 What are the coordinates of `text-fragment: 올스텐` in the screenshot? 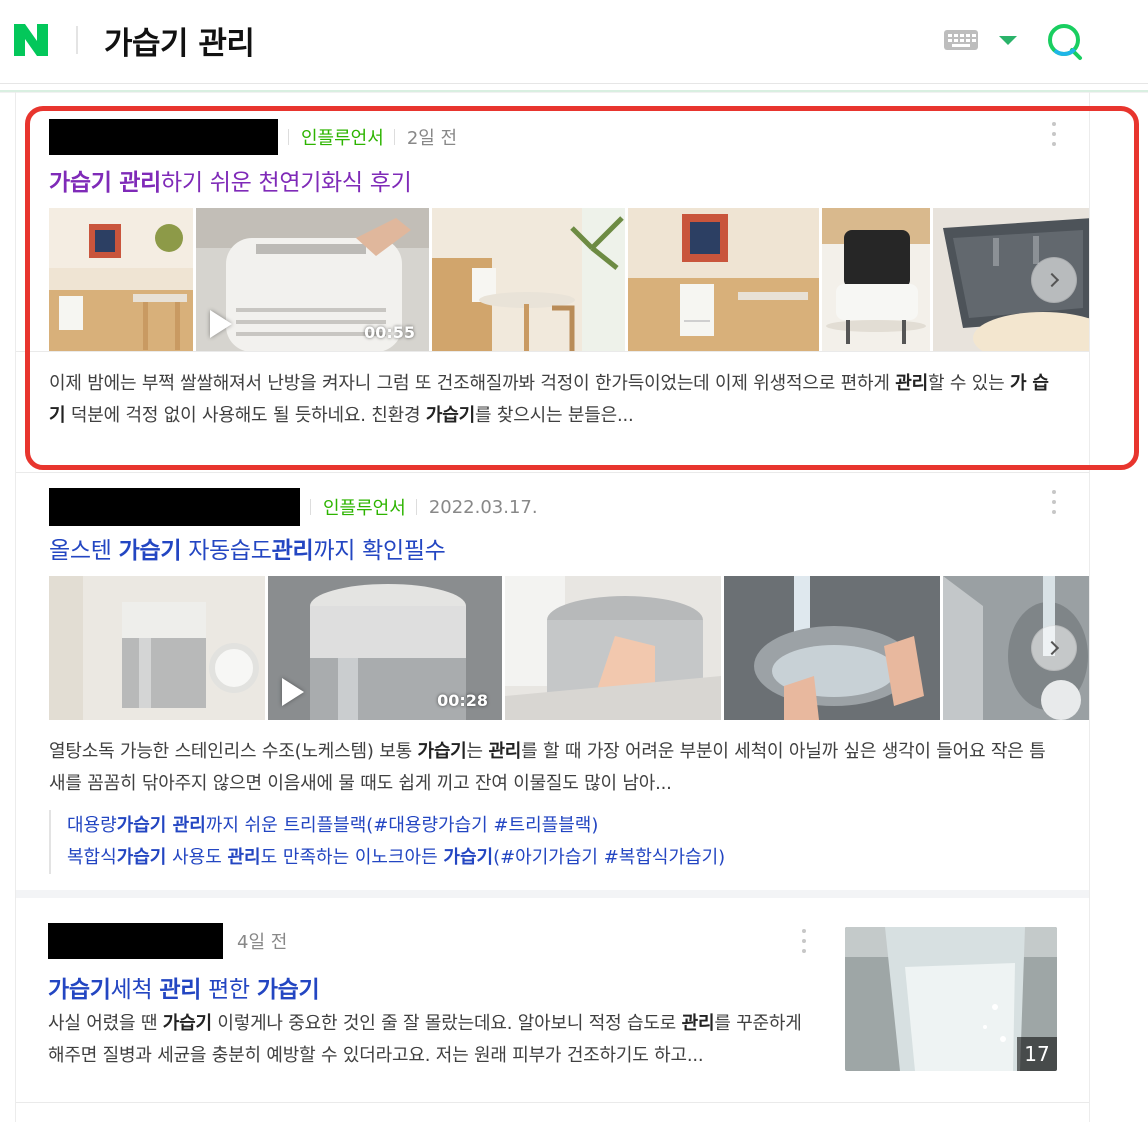 It's located at (84, 551).